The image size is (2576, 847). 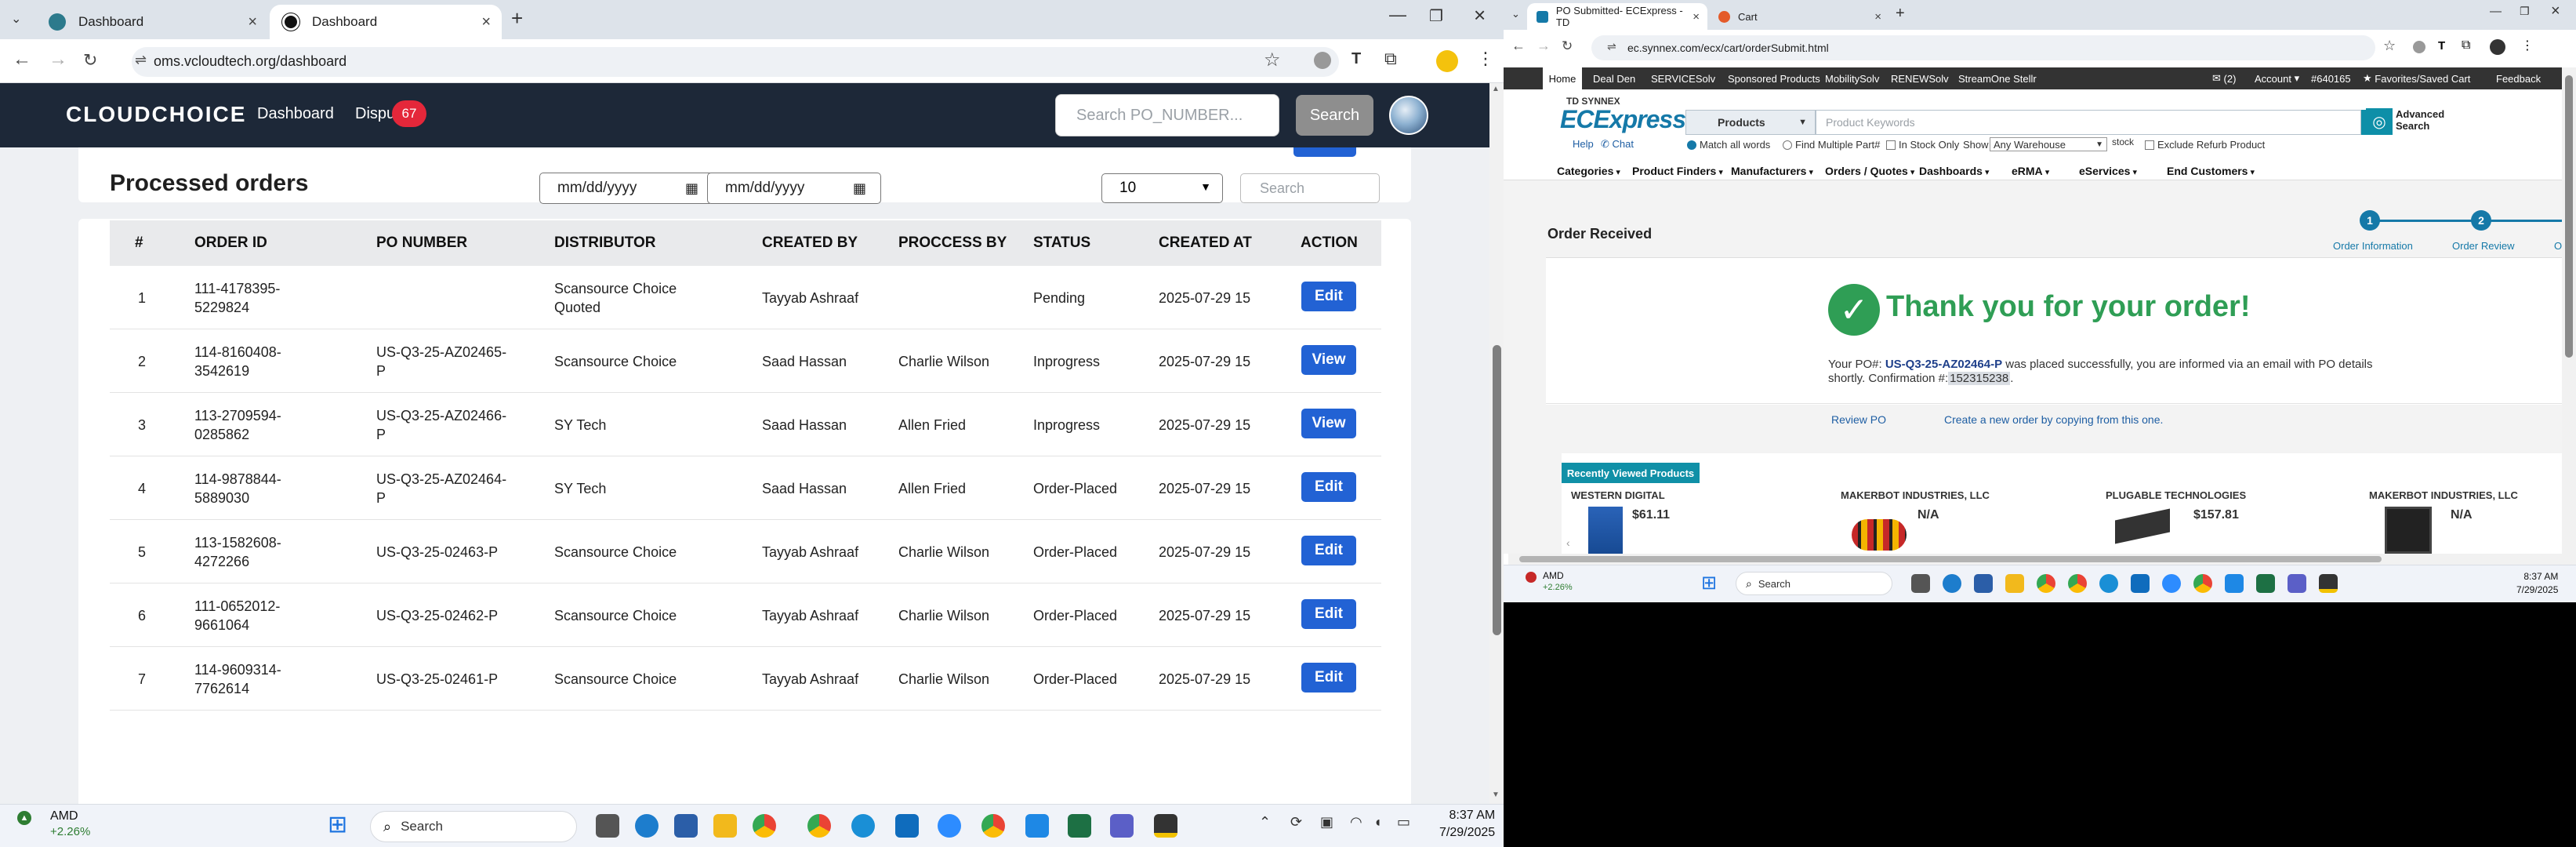 I want to click on stock-widget-icon: ▲, so click(x=24, y=818).